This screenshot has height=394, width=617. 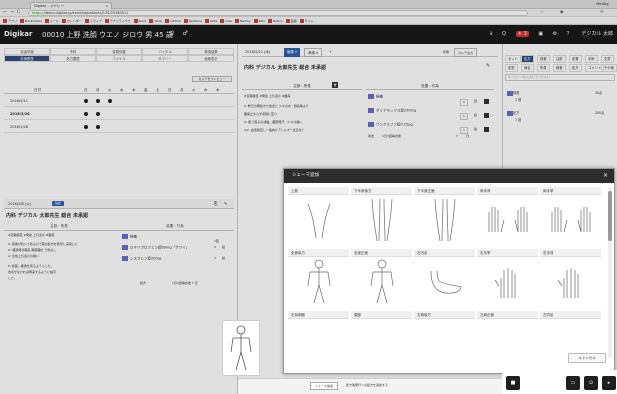 What do you see at coordinates (507, 315) in the screenshot?
I see `schema-cell-label: 左肩正面` at bounding box center [507, 315].